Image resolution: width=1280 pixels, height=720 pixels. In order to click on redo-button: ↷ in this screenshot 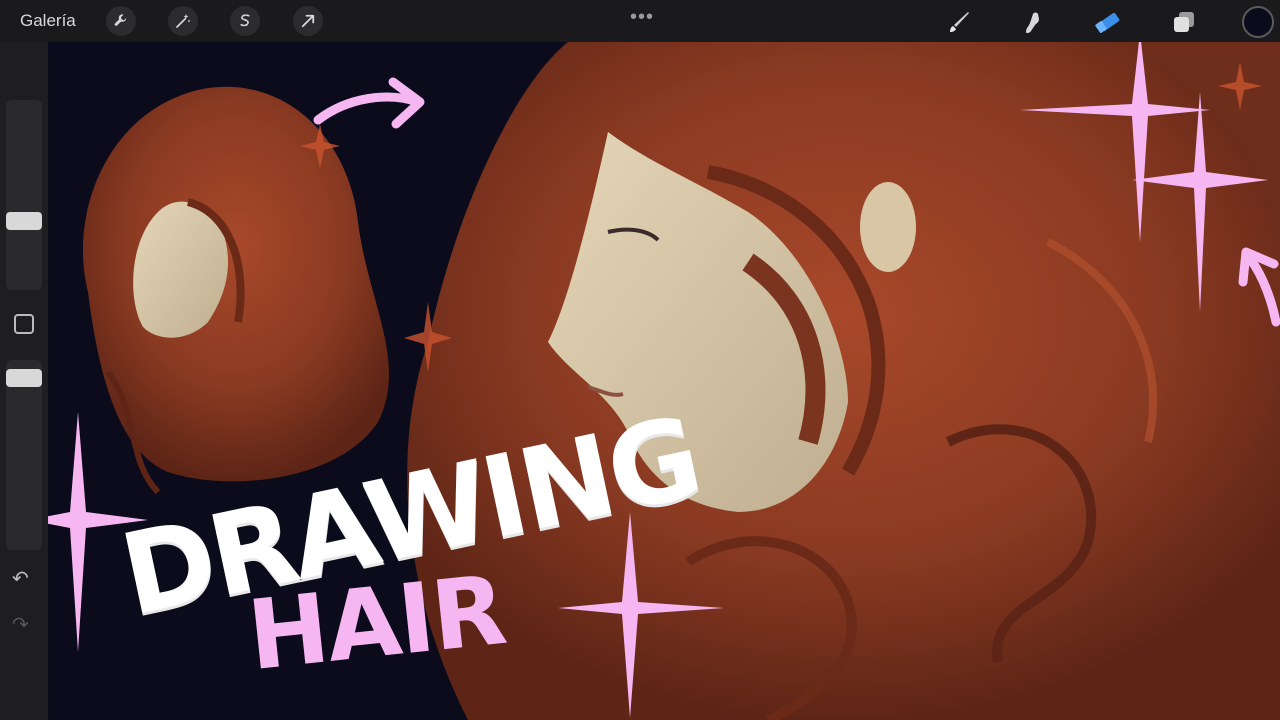, I will do `click(20, 624)`.